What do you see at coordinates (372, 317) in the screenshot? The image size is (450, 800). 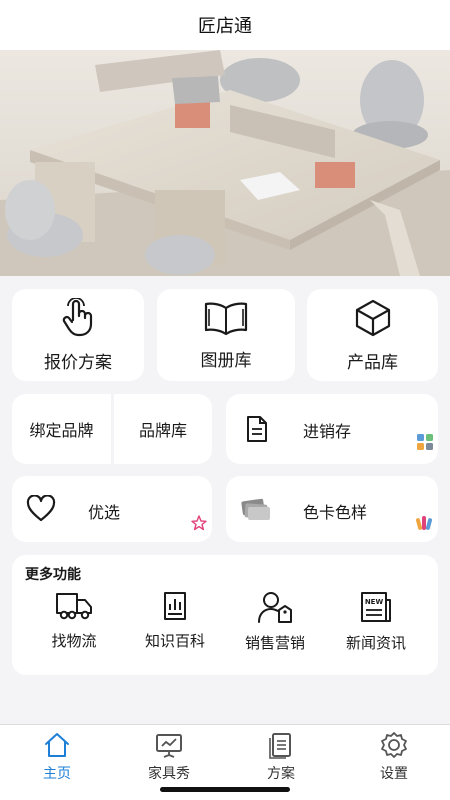 I see `cube-icon` at bounding box center [372, 317].